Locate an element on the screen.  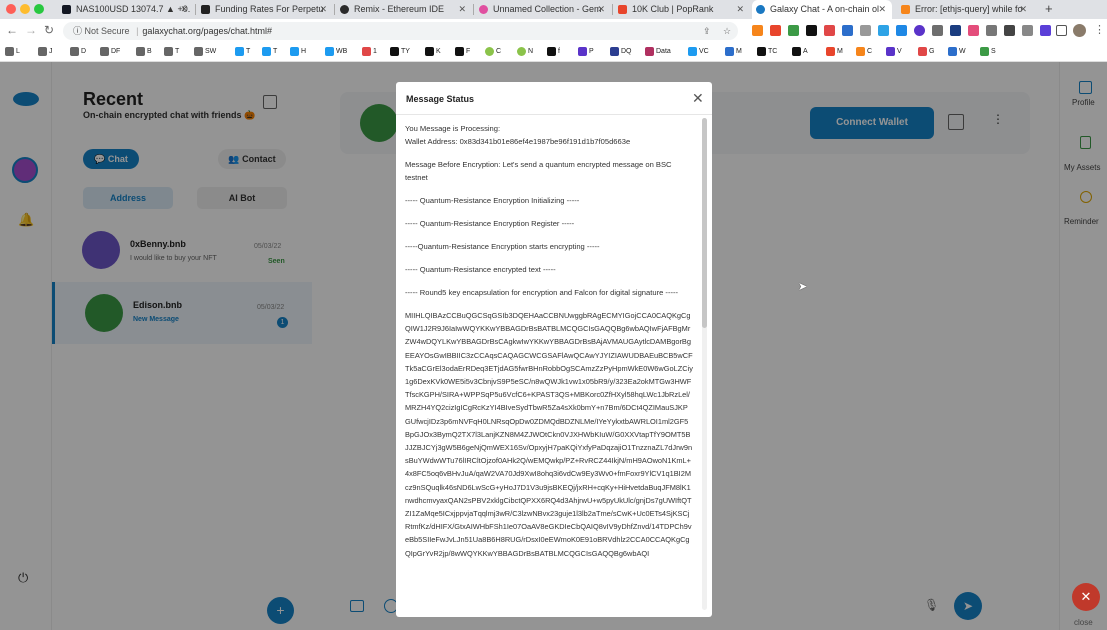
browser-tab: Funding Rates For Perpetu ✕ is located at coordinates (265, 9).